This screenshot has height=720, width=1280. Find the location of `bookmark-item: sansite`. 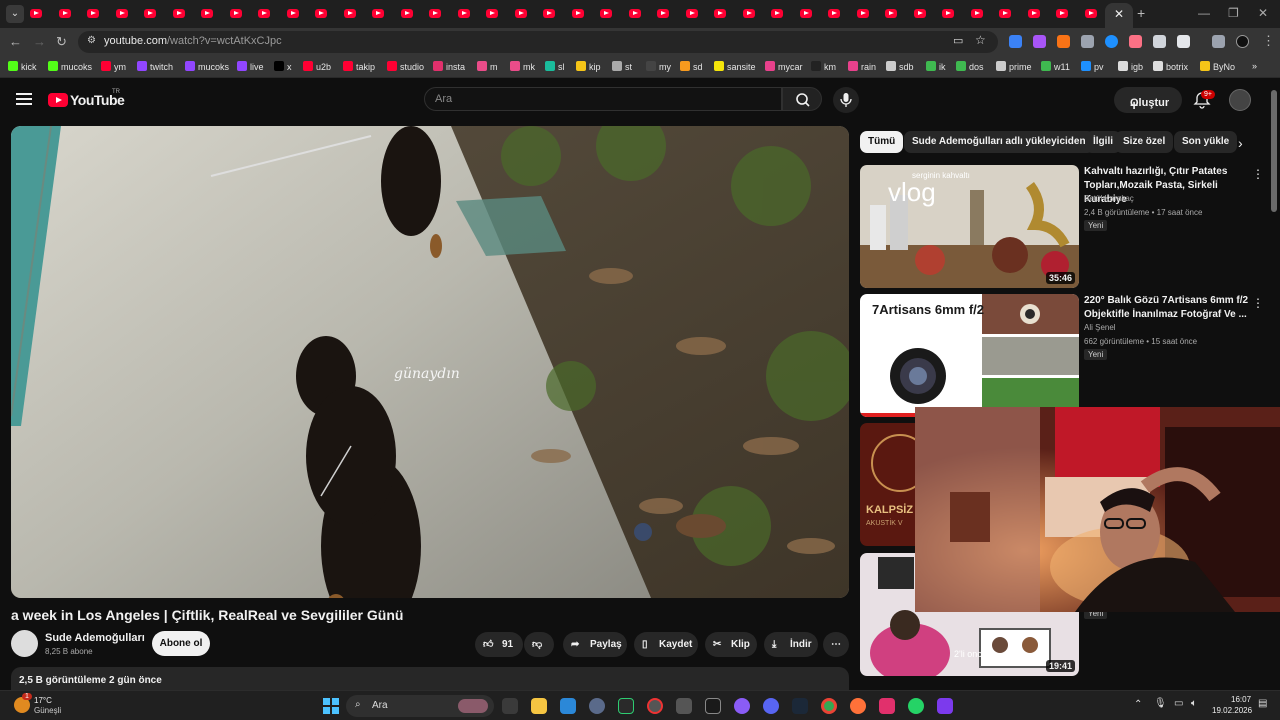

bookmark-item: sansite is located at coordinates (735, 66).